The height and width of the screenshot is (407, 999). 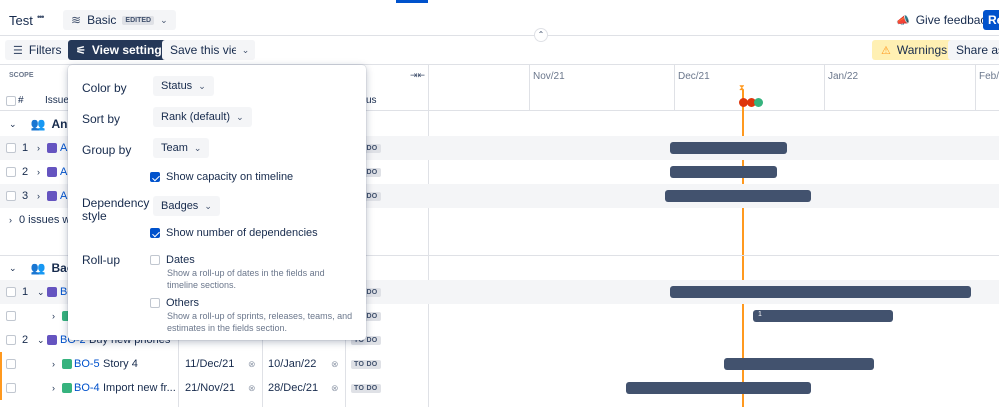 I want to click on color-by-label: Color by, so click(x=104, y=88).